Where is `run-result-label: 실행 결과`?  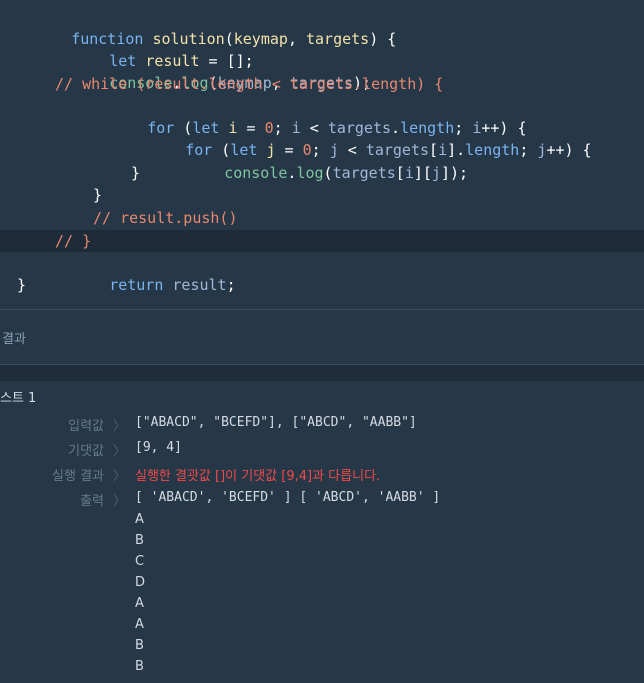 run-result-label: 실행 결과 is located at coordinates (78, 476).